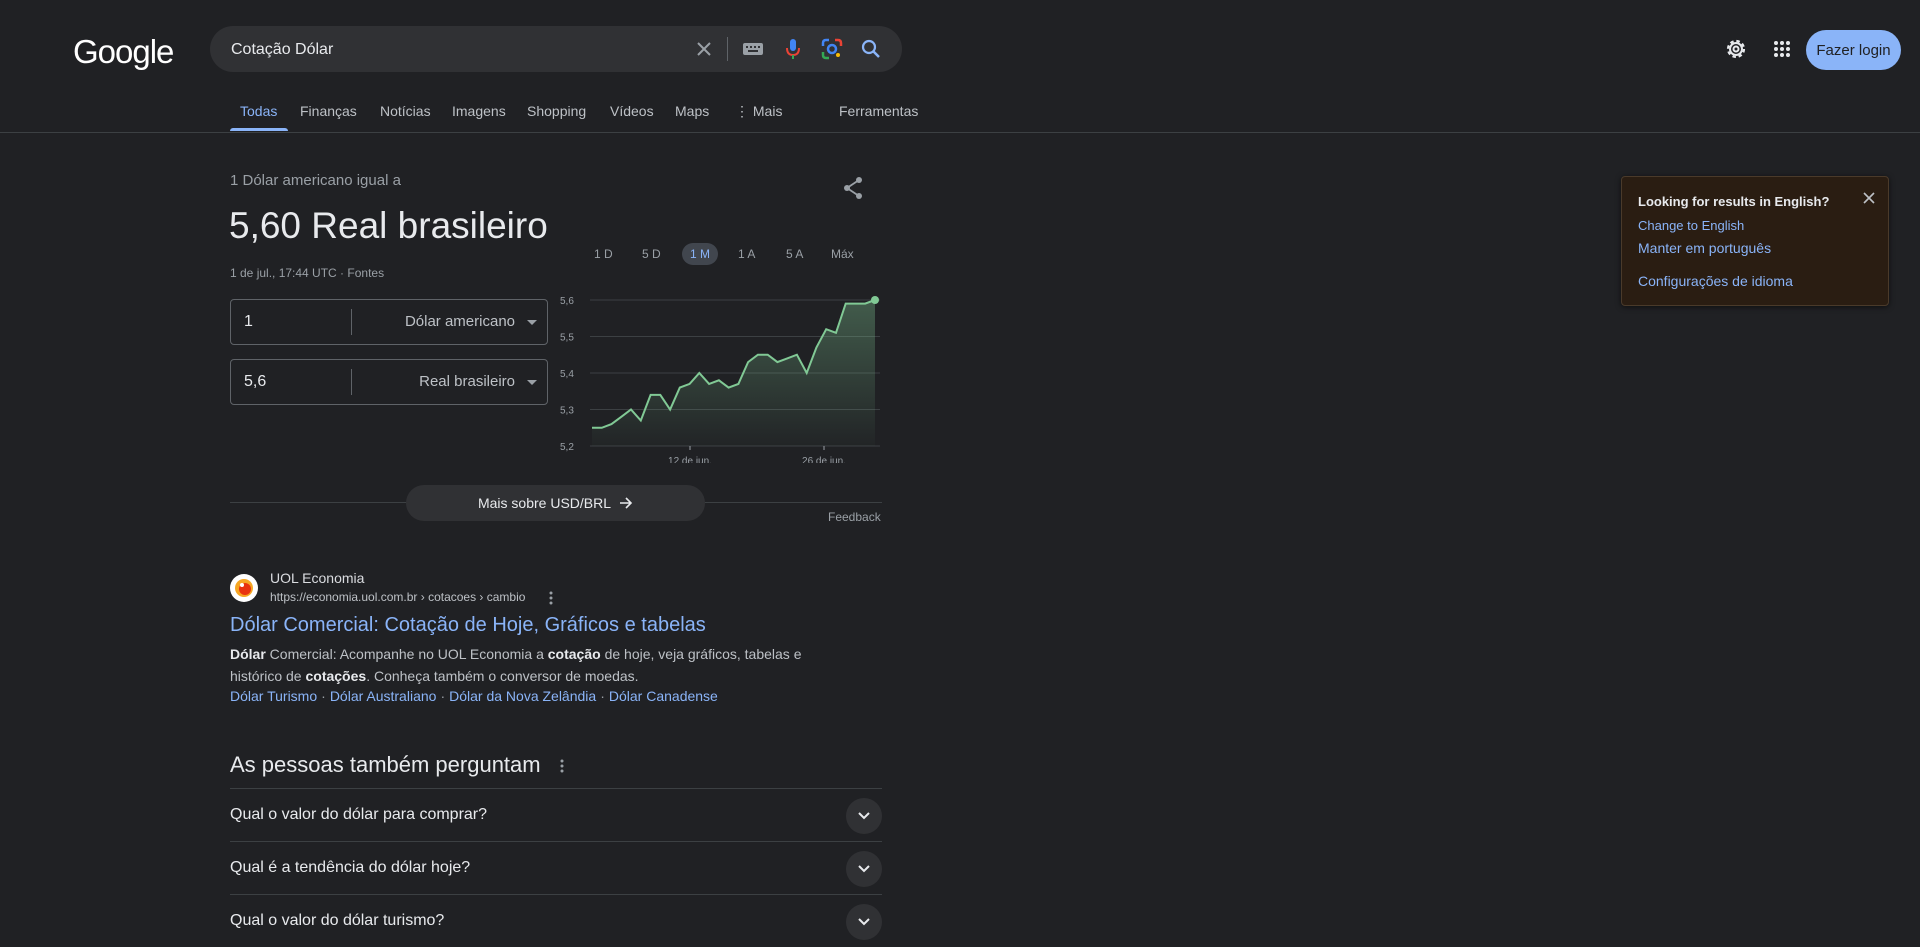  Describe the element at coordinates (567, 374) in the screenshot. I see `chart-y-tick-label: 5,4` at that location.